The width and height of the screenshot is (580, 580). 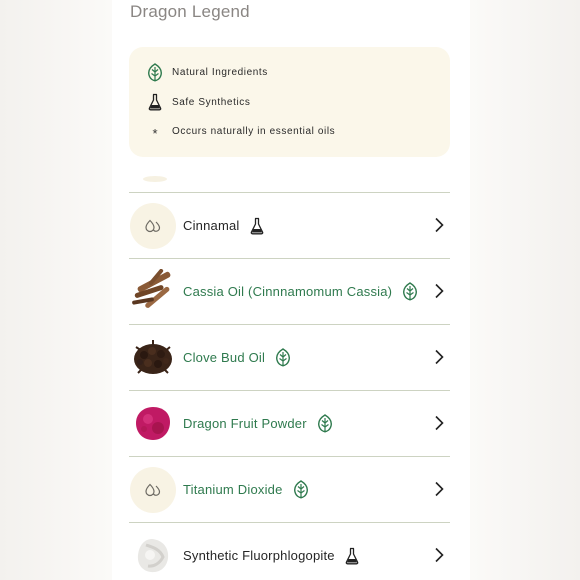 I want to click on ingredient-row-cinnamal: Cinnamal, so click(x=289, y=226).